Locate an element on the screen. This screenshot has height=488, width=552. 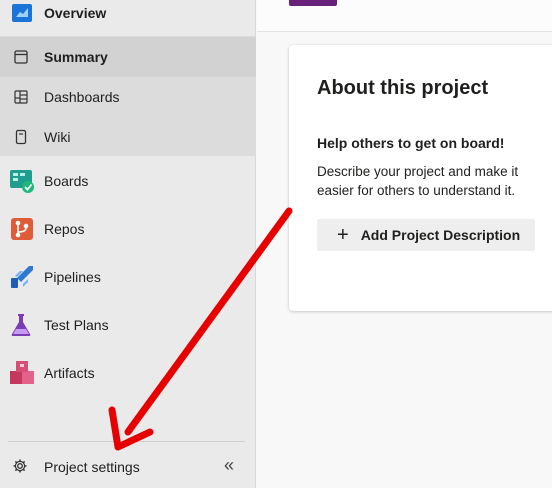
sidebar-divider is located at coordinates (126, 441).